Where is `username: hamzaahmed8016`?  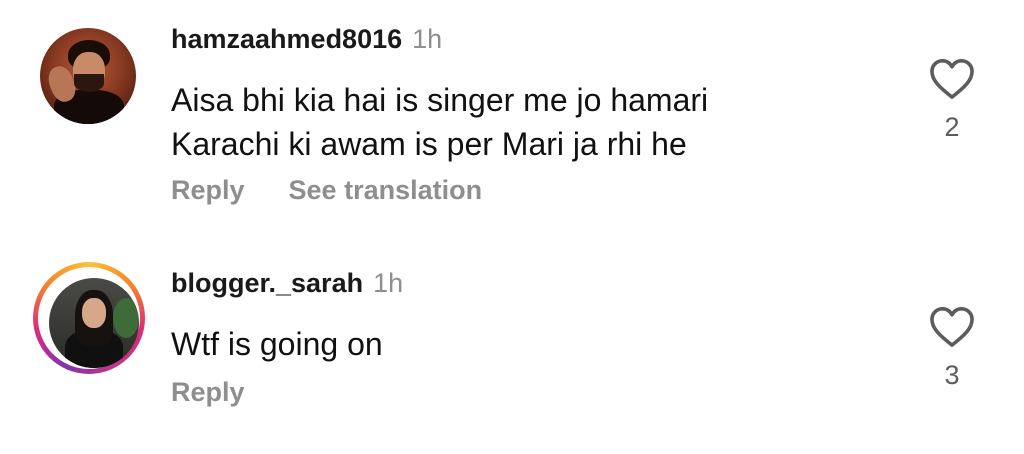
username: hamzaahmed8016 is located at coordinates (286, 39).